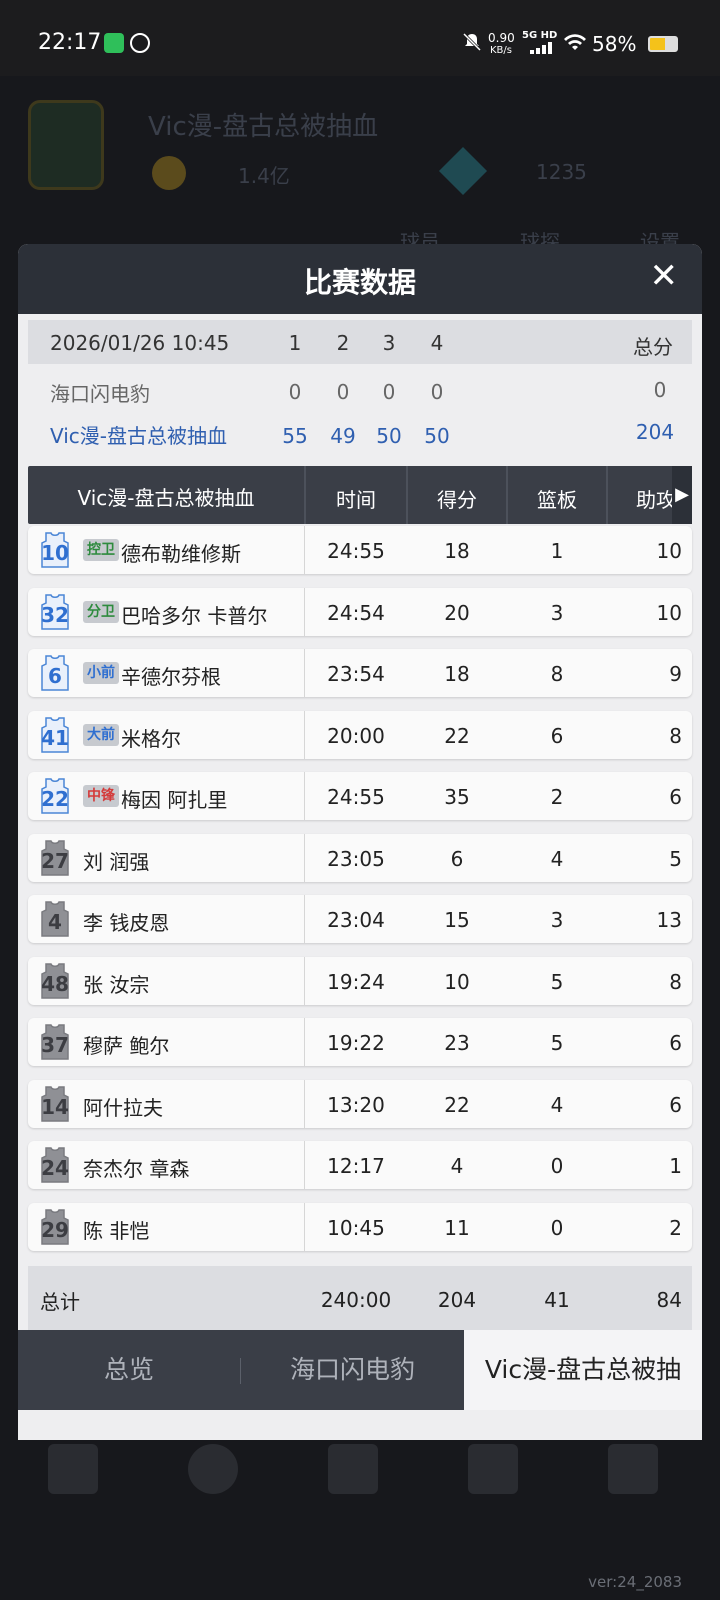  Describe the element at coordinates (136, 1169) in the screenshot. I see `player-name: 奈杰尔 章森` at that location.